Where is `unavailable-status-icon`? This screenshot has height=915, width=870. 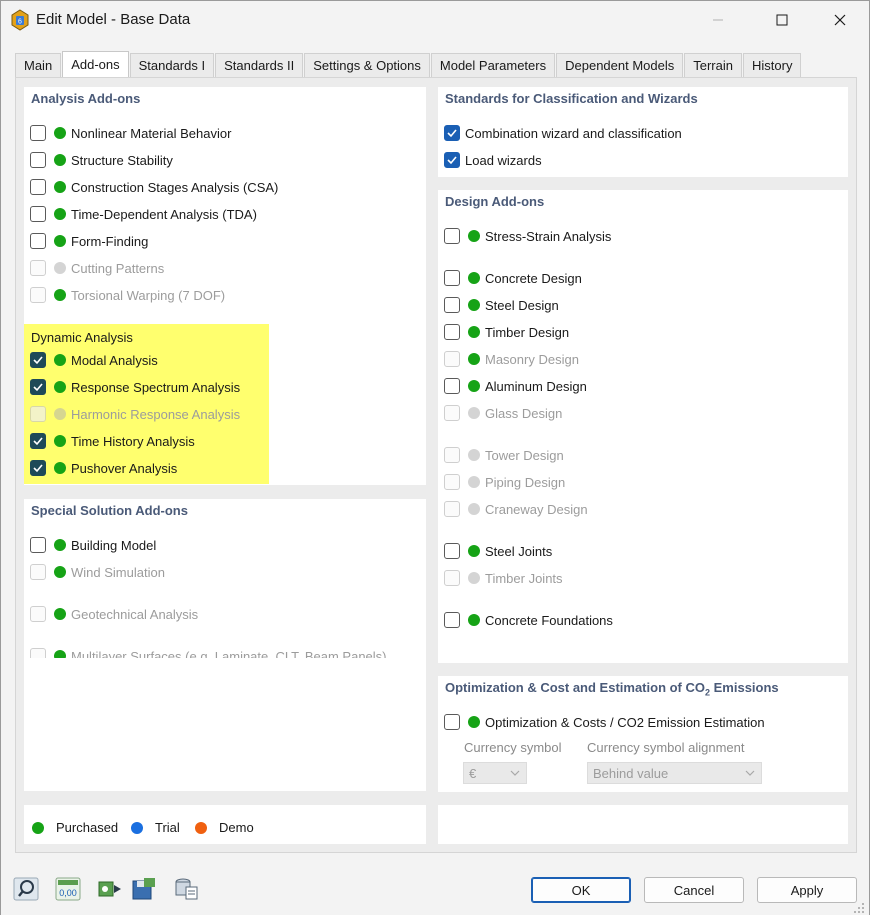 unavailable-status-icon is located at coordinates (474, 413).